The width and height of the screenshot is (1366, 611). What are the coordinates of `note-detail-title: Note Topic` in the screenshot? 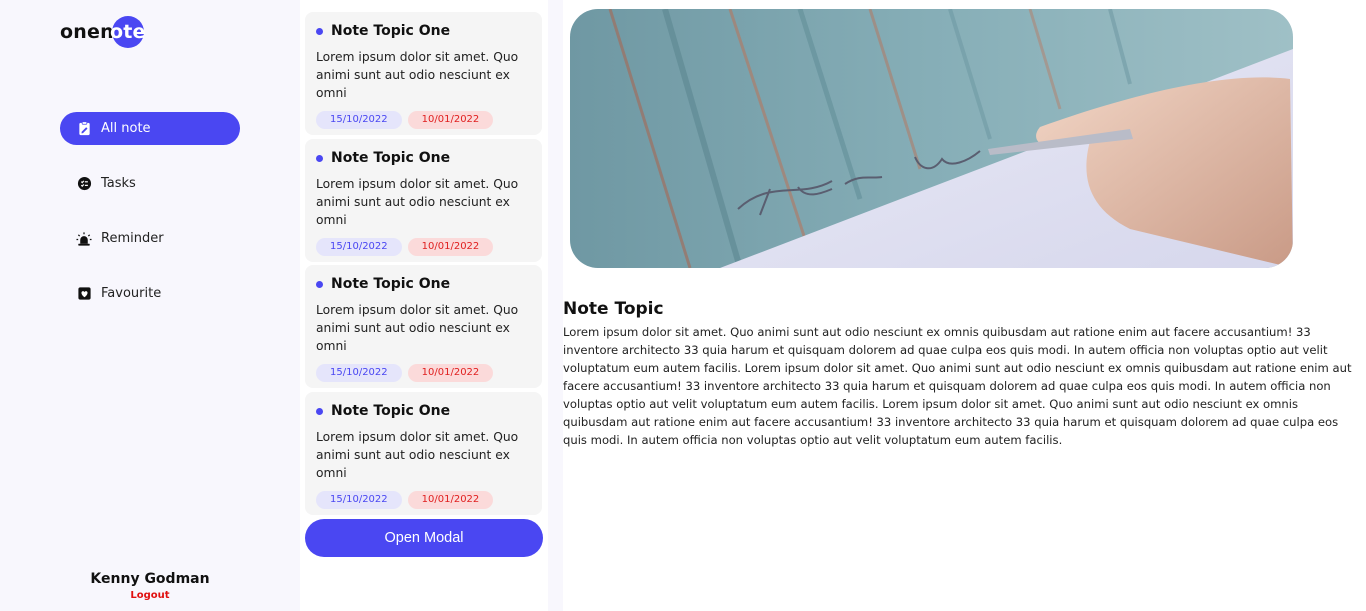 It's located at (613, 309).